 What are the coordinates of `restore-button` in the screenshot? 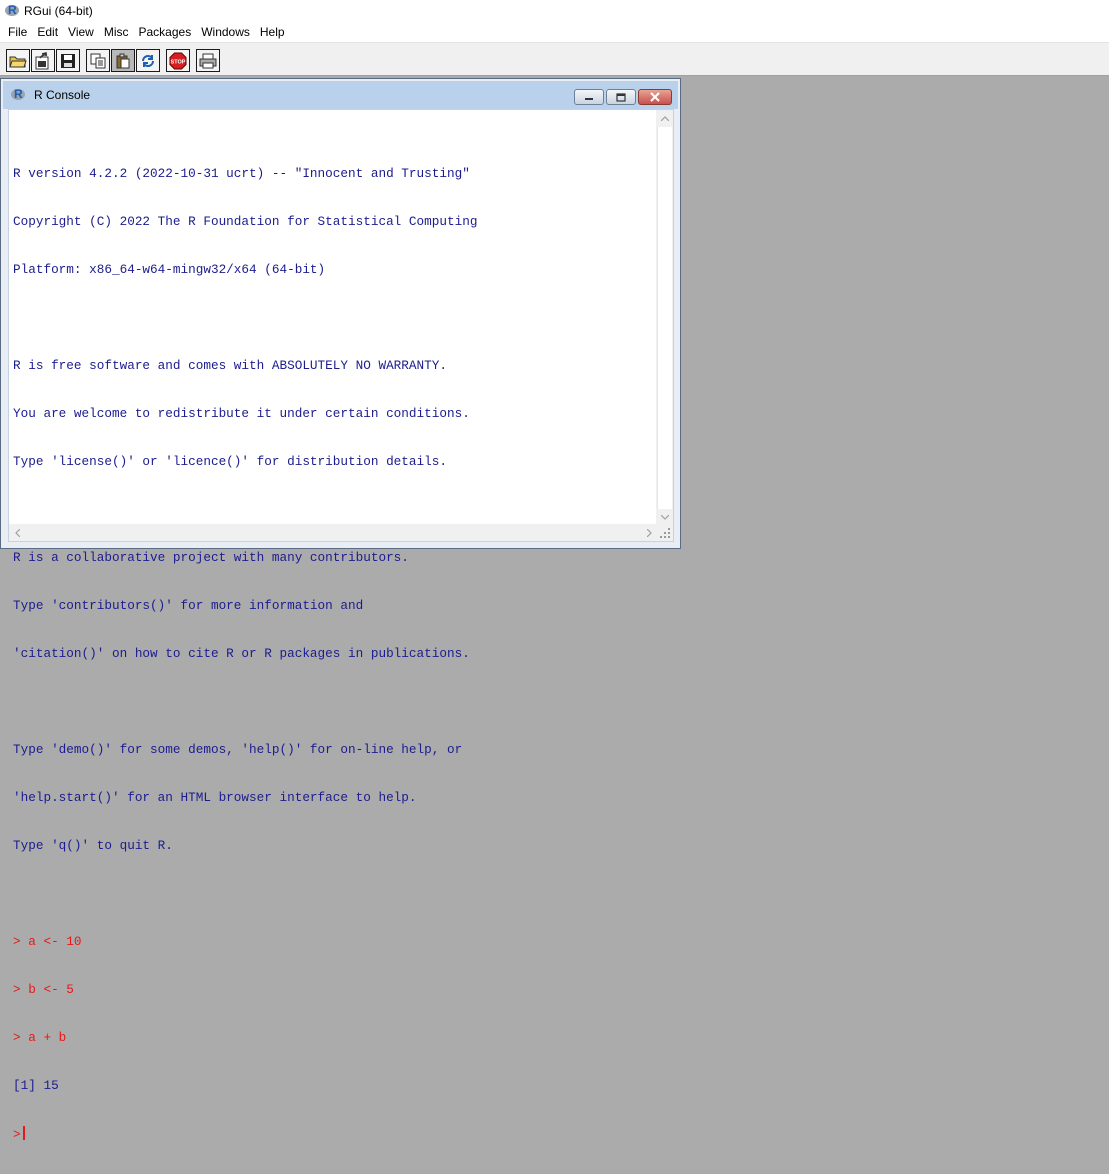 It's located at (621, 97).